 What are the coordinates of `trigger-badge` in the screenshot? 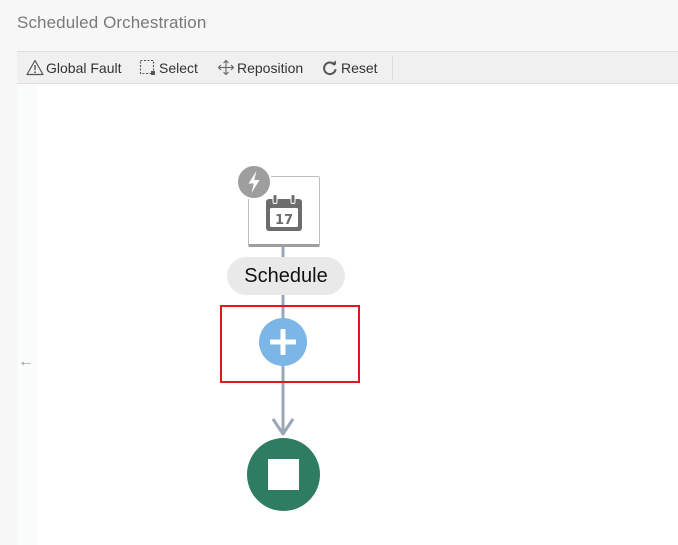 It's located at (254, 182).